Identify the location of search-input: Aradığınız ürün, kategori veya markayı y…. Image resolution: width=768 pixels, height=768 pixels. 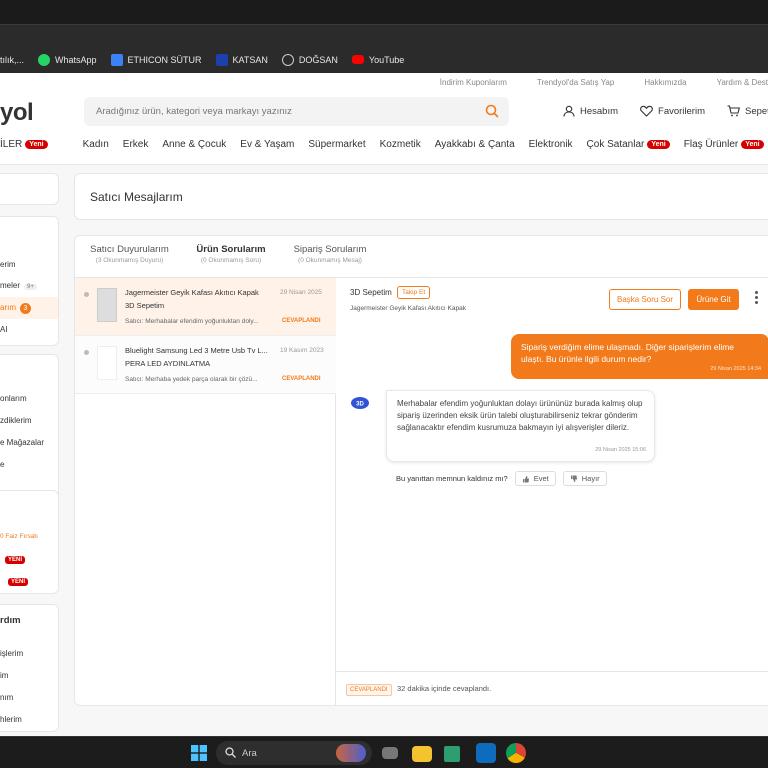
(296, 111).